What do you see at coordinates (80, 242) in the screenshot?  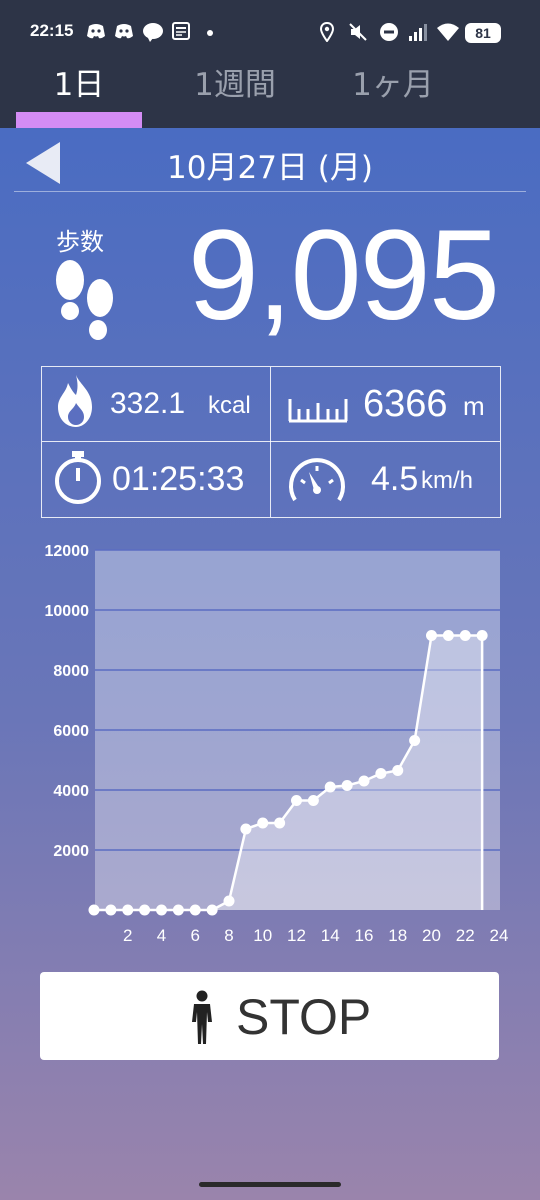 I see `steps-label: 歩数` at bounding box center [80, 242].